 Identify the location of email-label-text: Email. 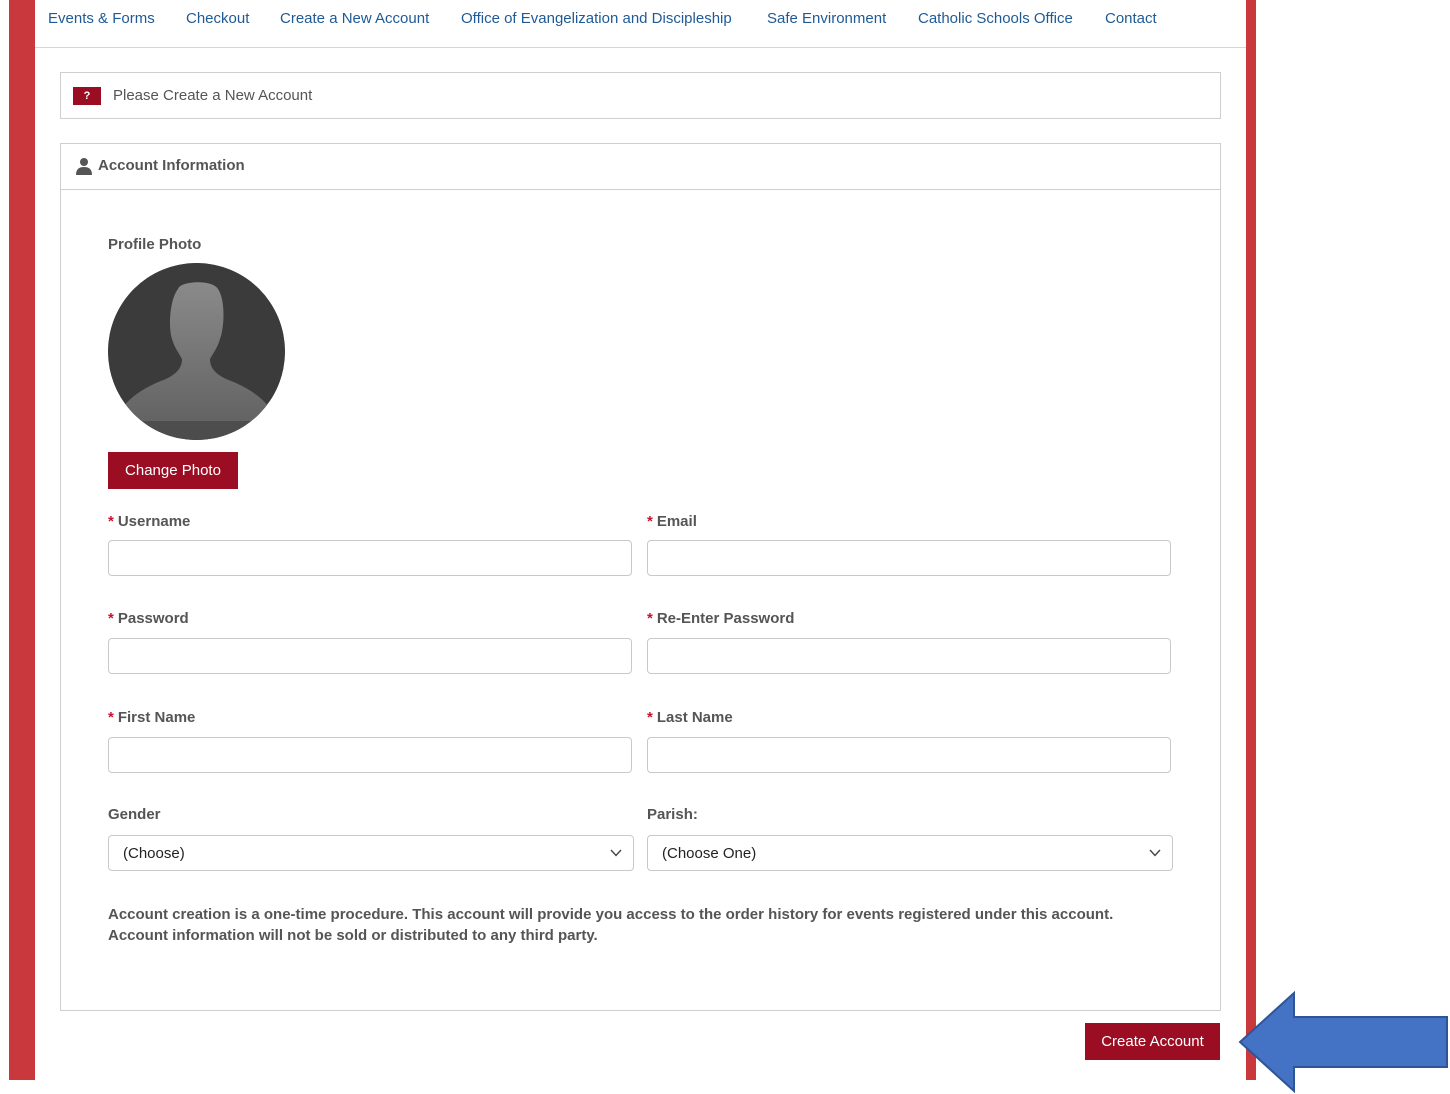
(676, 521).